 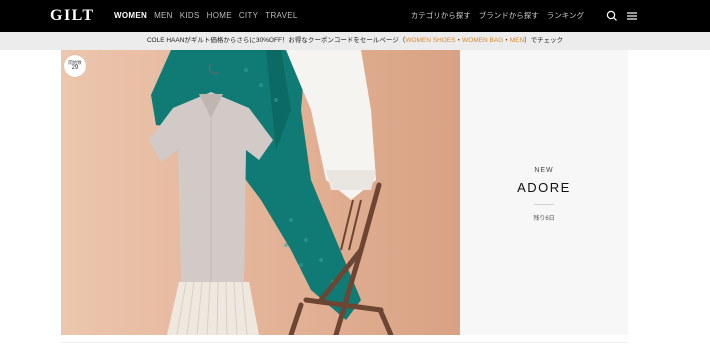 I want to click on utility-nav: カテゴリから探す ブランドから探す ランキング, so click(x=497, y=16).